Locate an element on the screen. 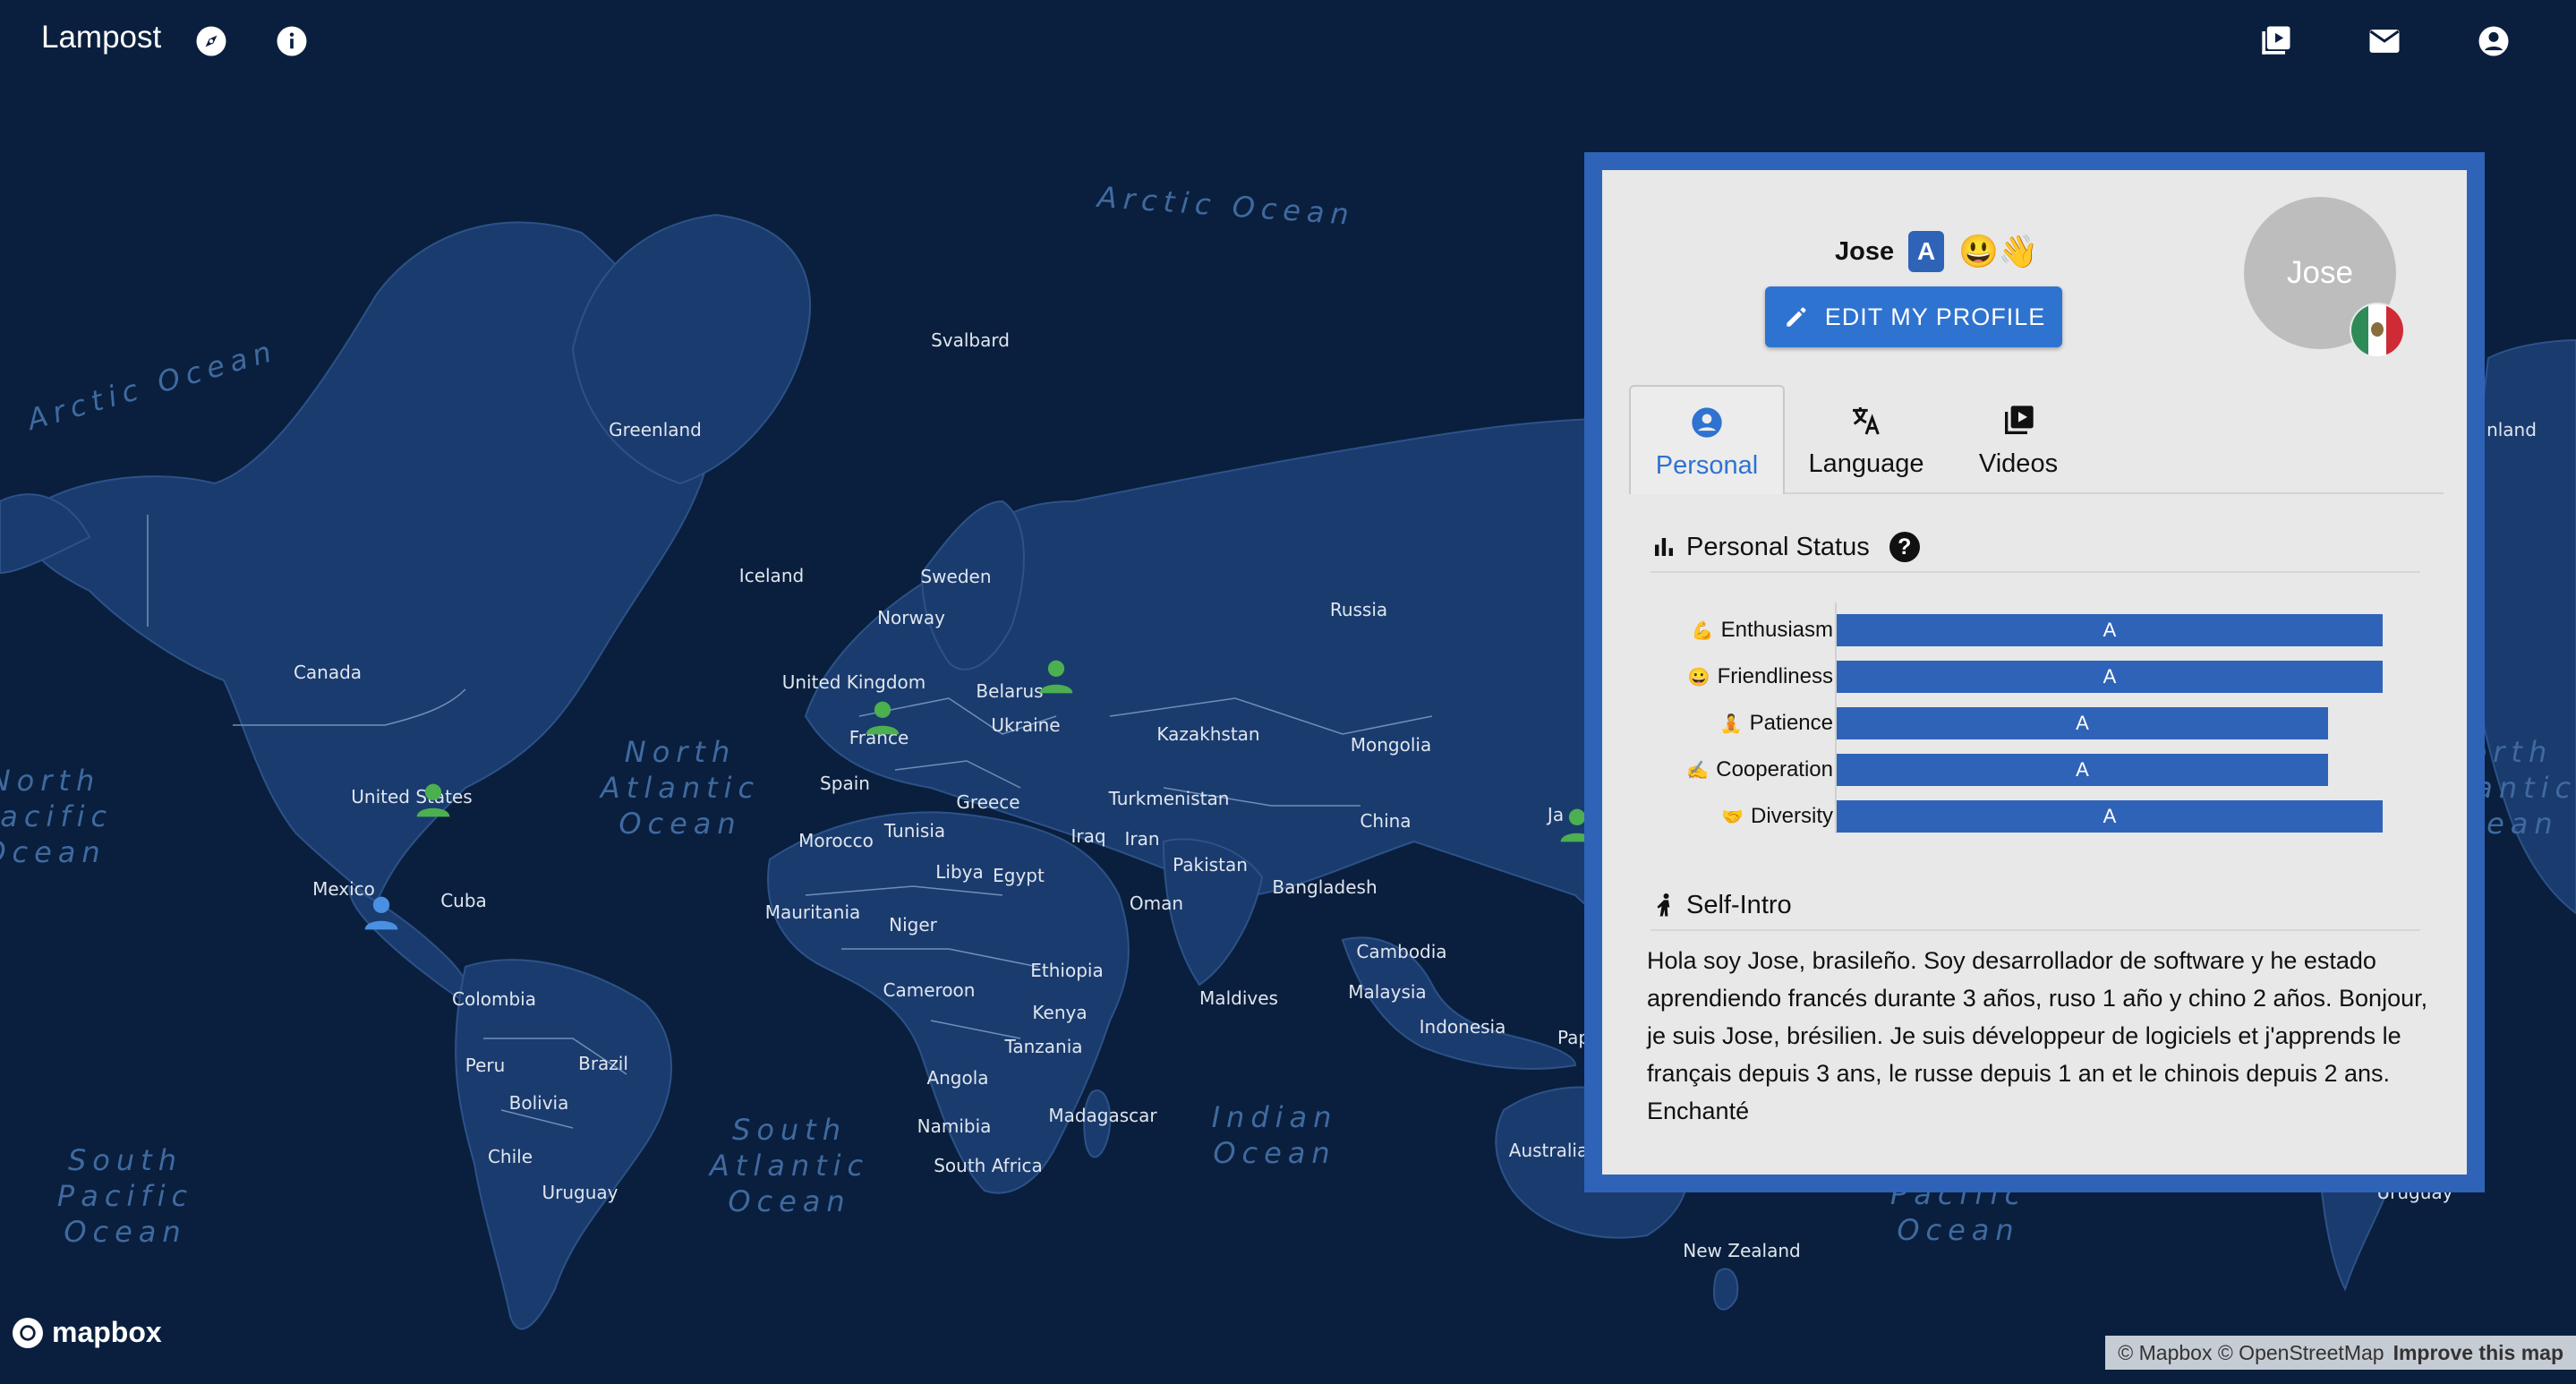  map-label-mongolia: Mongolia is located at coordinates (1391, 745).